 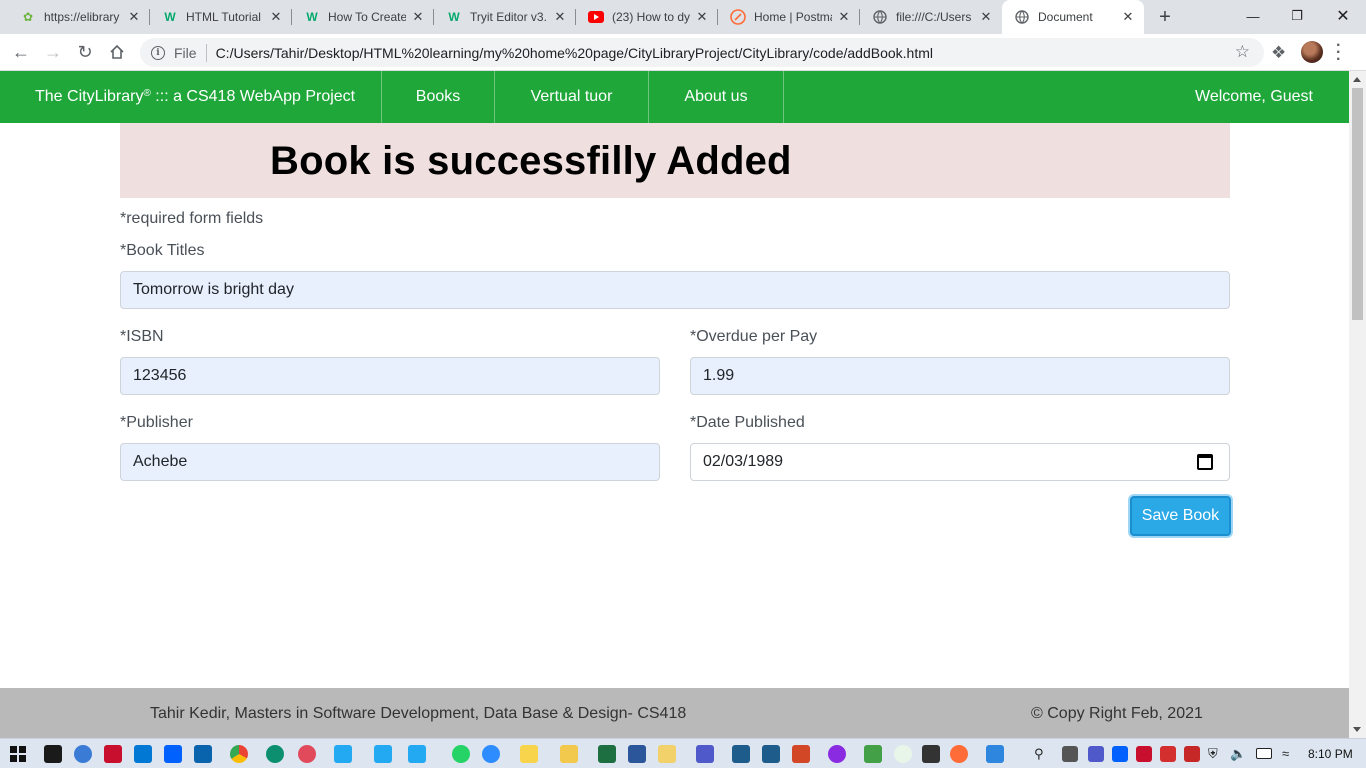 What do you see at coordinates (1357, 79) in the screenshot?
I see `scroll-up-icon` at bounding box center [1357, 79].